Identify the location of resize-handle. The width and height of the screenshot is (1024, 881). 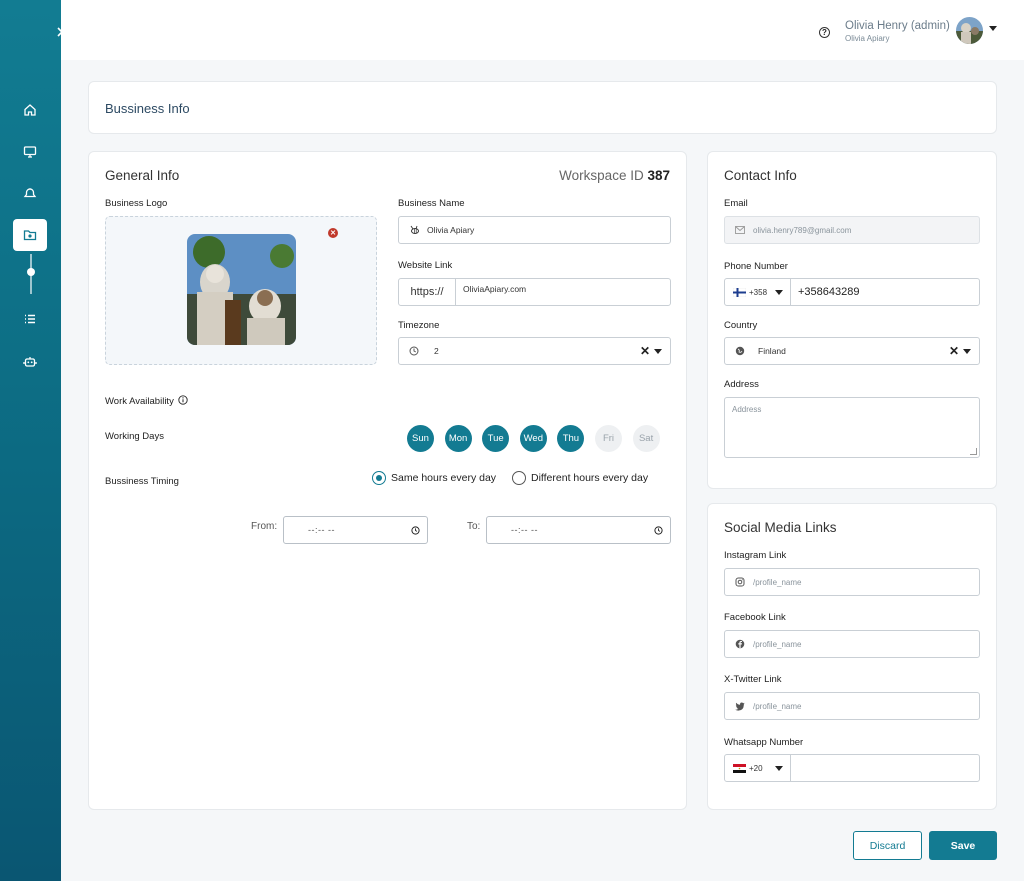
(973, 451).